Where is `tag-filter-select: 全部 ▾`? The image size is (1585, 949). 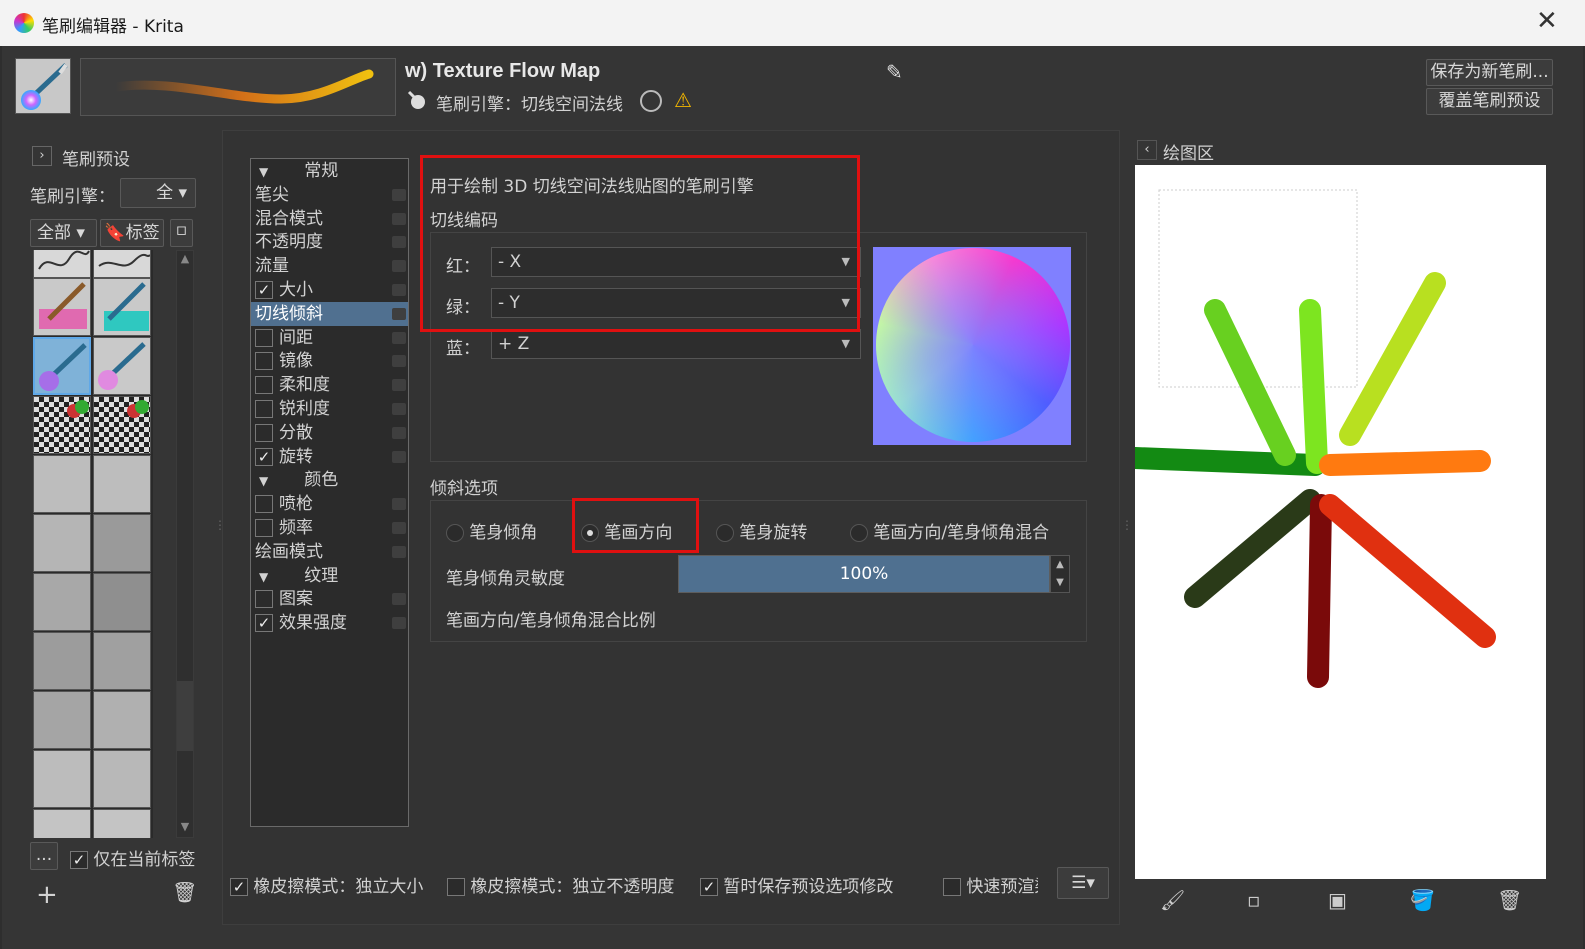 tag-filter-select: 全部 ▾ is located at coordinates (63, 233).